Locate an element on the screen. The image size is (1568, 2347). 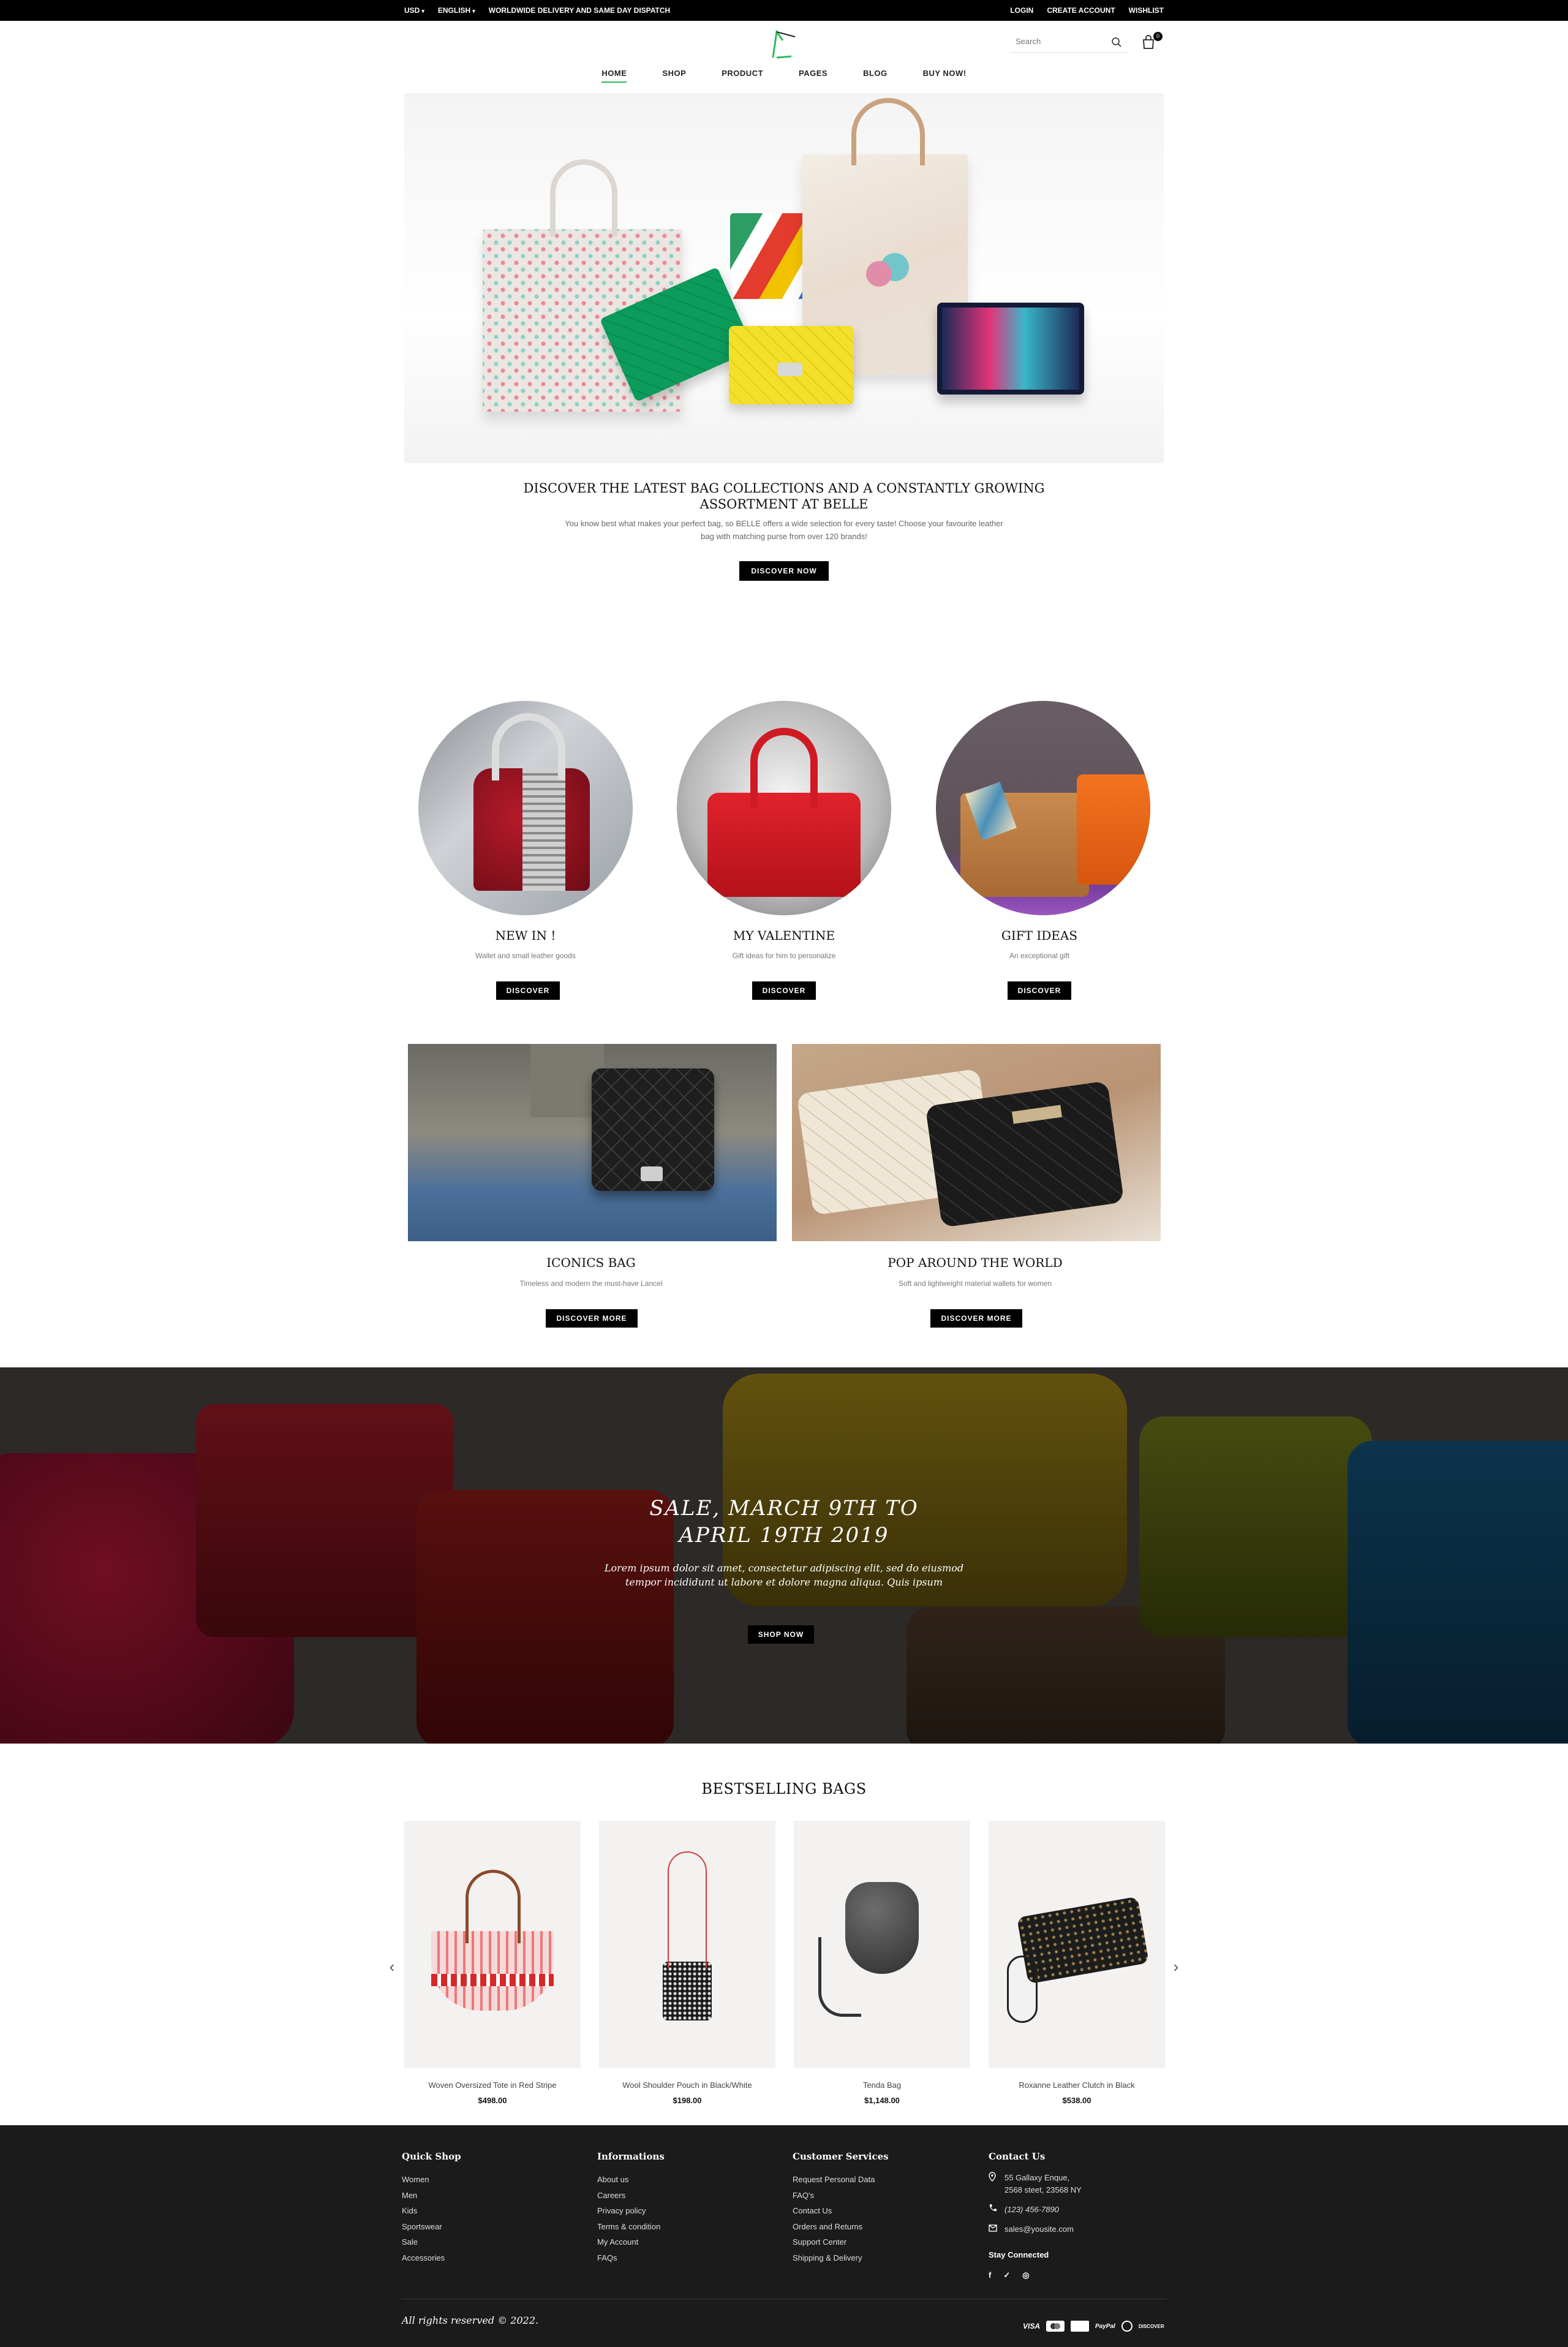
category-image-new-in is located at coordinates (525, 808).